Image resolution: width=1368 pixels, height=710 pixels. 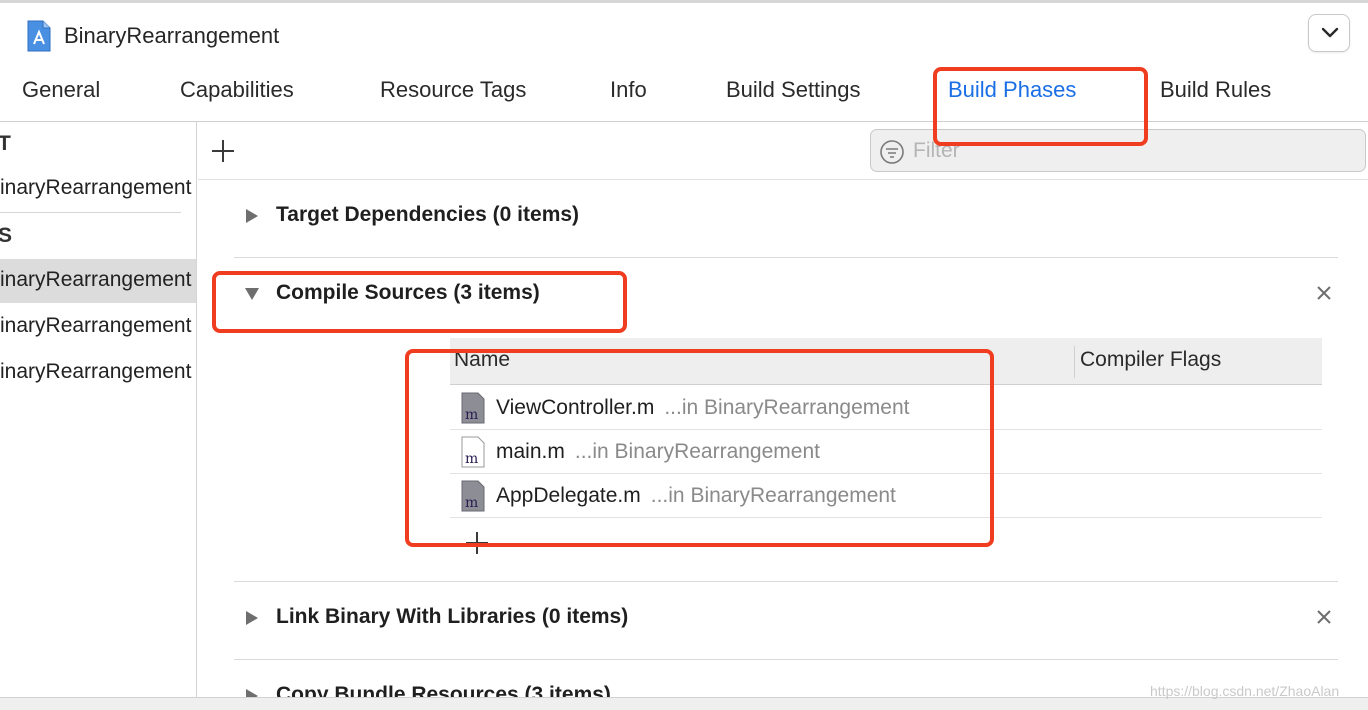 I want to click on column-header-name: Name, so click(x=482, y=360).